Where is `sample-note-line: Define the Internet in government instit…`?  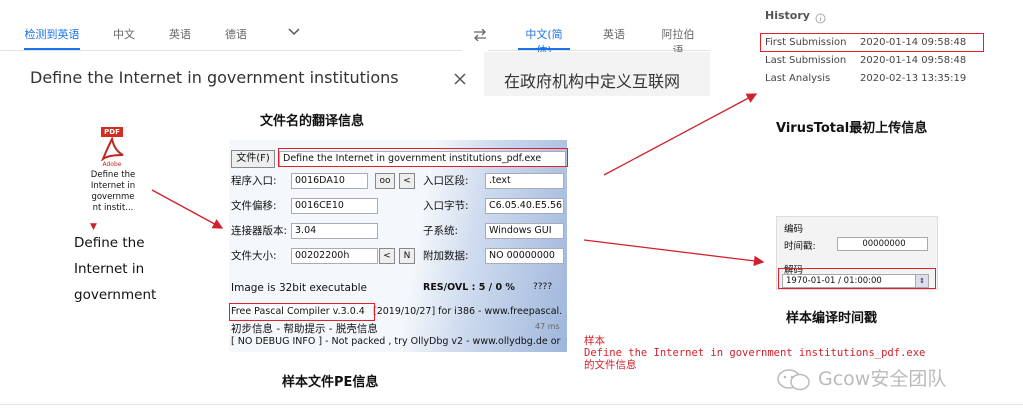
sample-note-line: Define the Internet in government instit… is located at coordinates (755, 353).